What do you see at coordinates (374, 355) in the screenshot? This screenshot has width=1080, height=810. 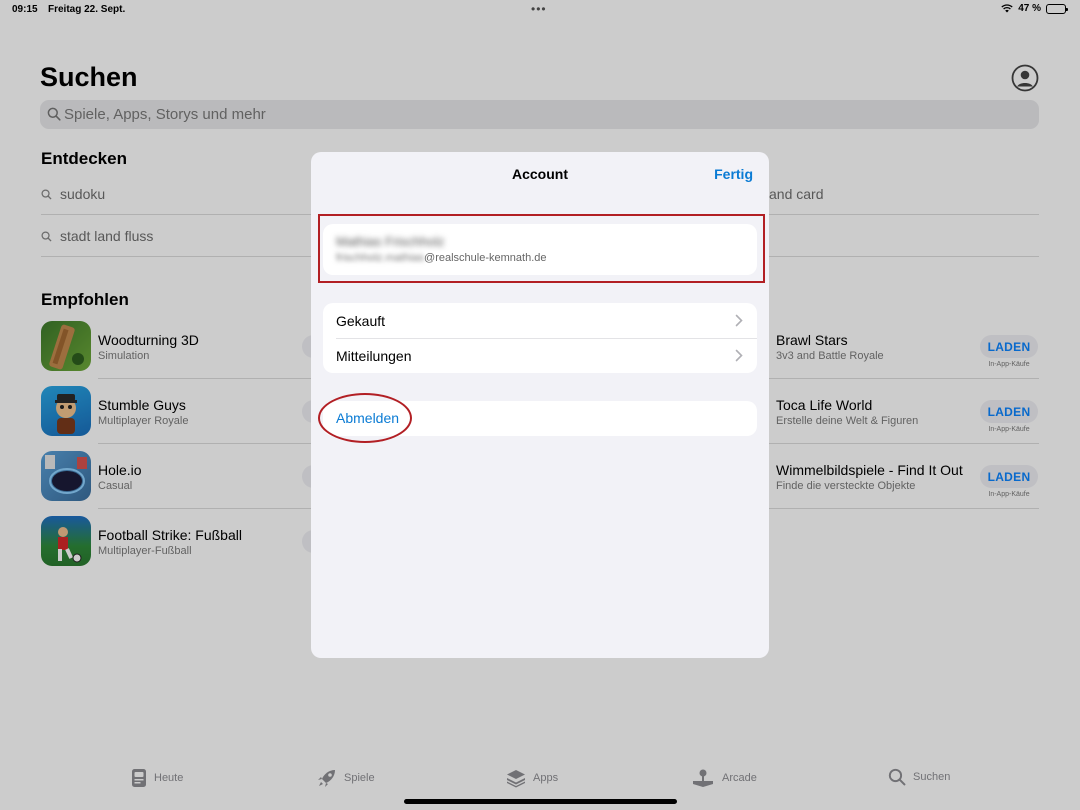 I see `menu-item-label: Mitteilungen` at bounding box center [374, 355].